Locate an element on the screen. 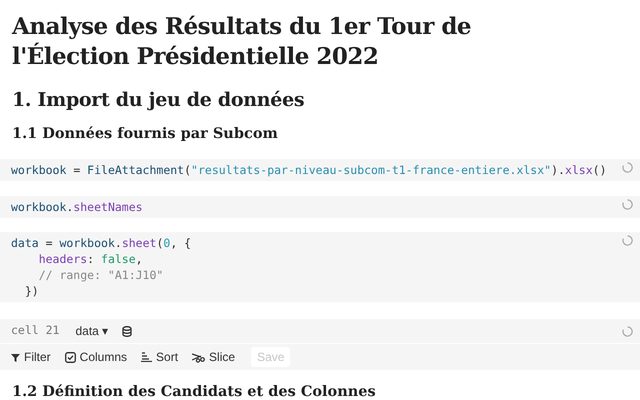  subsection-heading: 1.2 Définition des Candidats et des Colonnes is located at coordinates (194, 391).